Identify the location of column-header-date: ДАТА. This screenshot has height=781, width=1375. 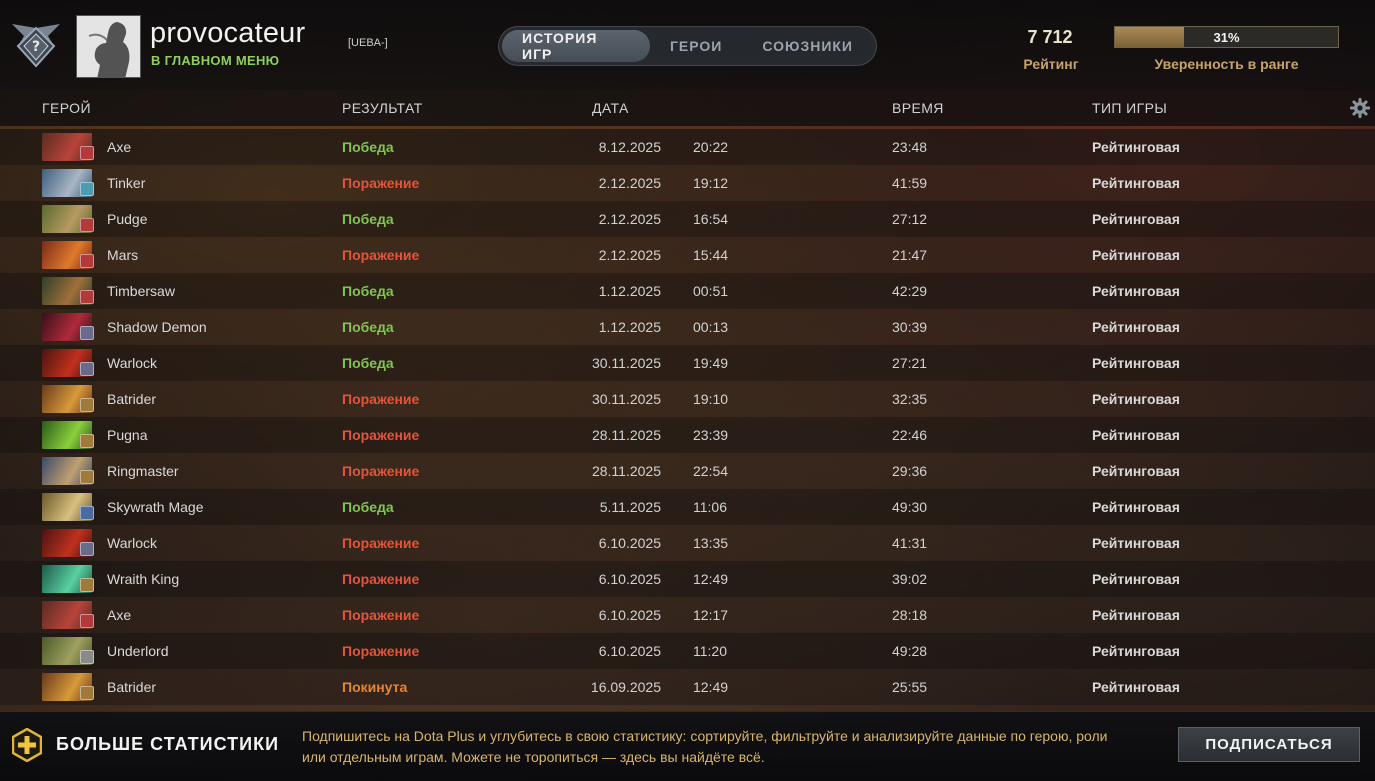
(610, 108).